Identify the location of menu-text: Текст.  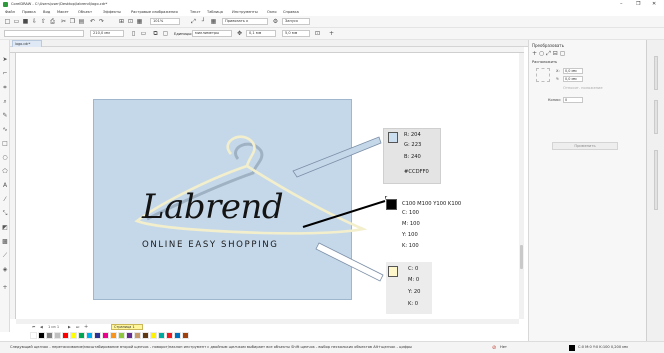
(195, 12).